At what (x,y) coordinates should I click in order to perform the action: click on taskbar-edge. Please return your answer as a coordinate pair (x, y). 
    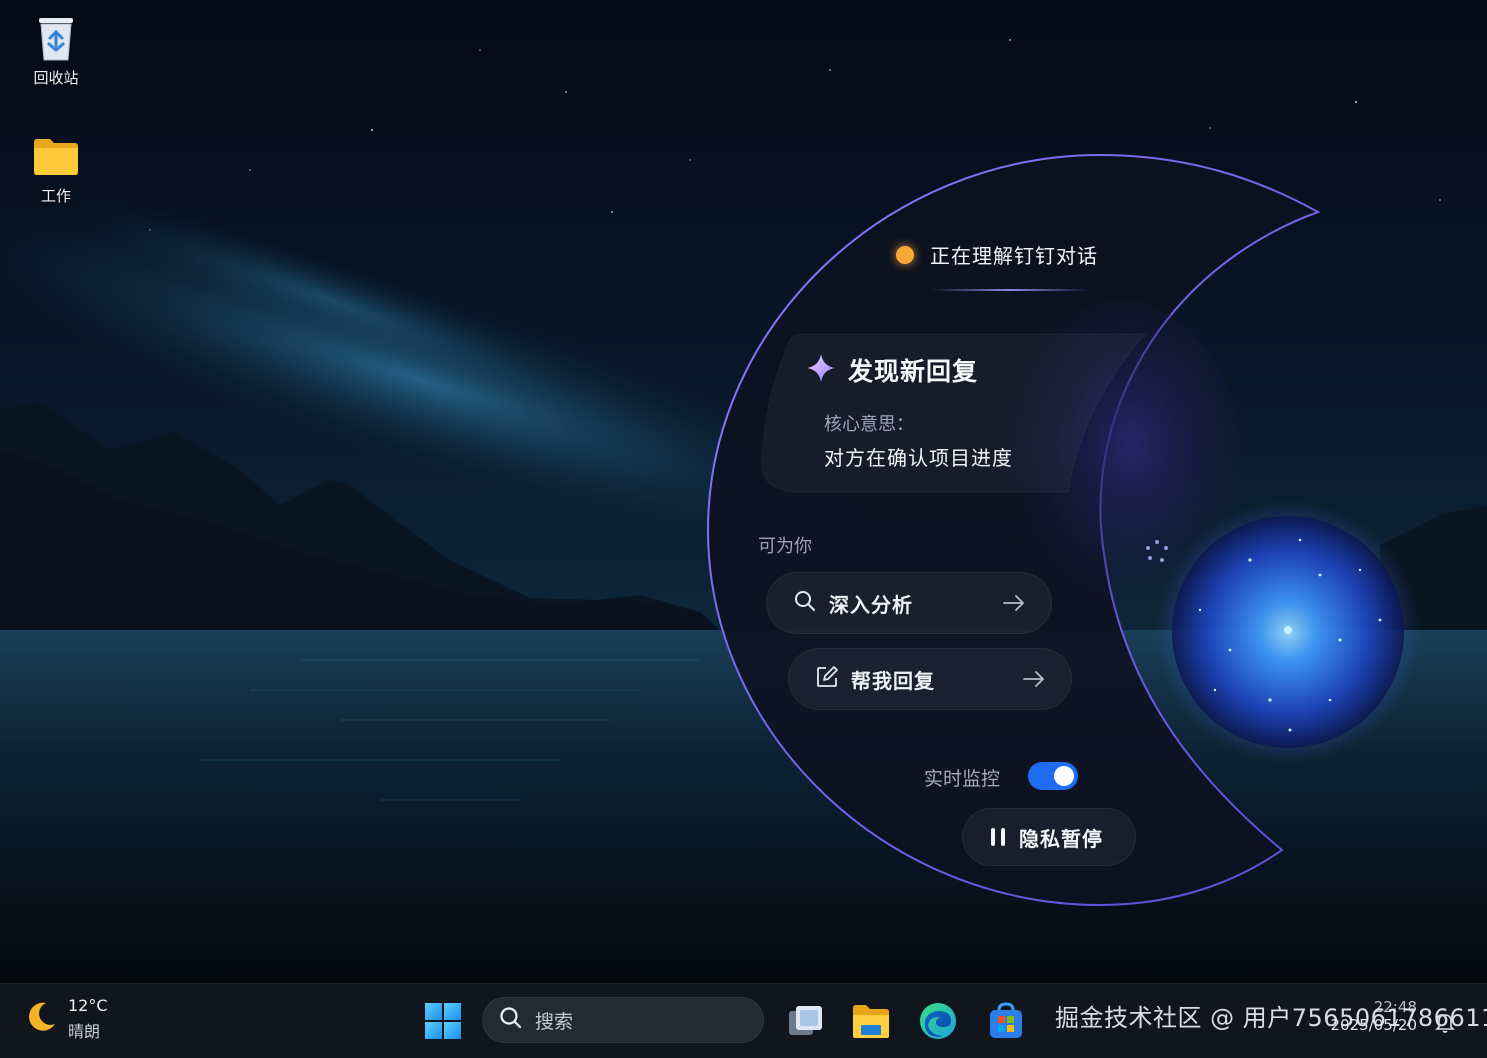
    Looking at the image, I should click on (938, 1021).